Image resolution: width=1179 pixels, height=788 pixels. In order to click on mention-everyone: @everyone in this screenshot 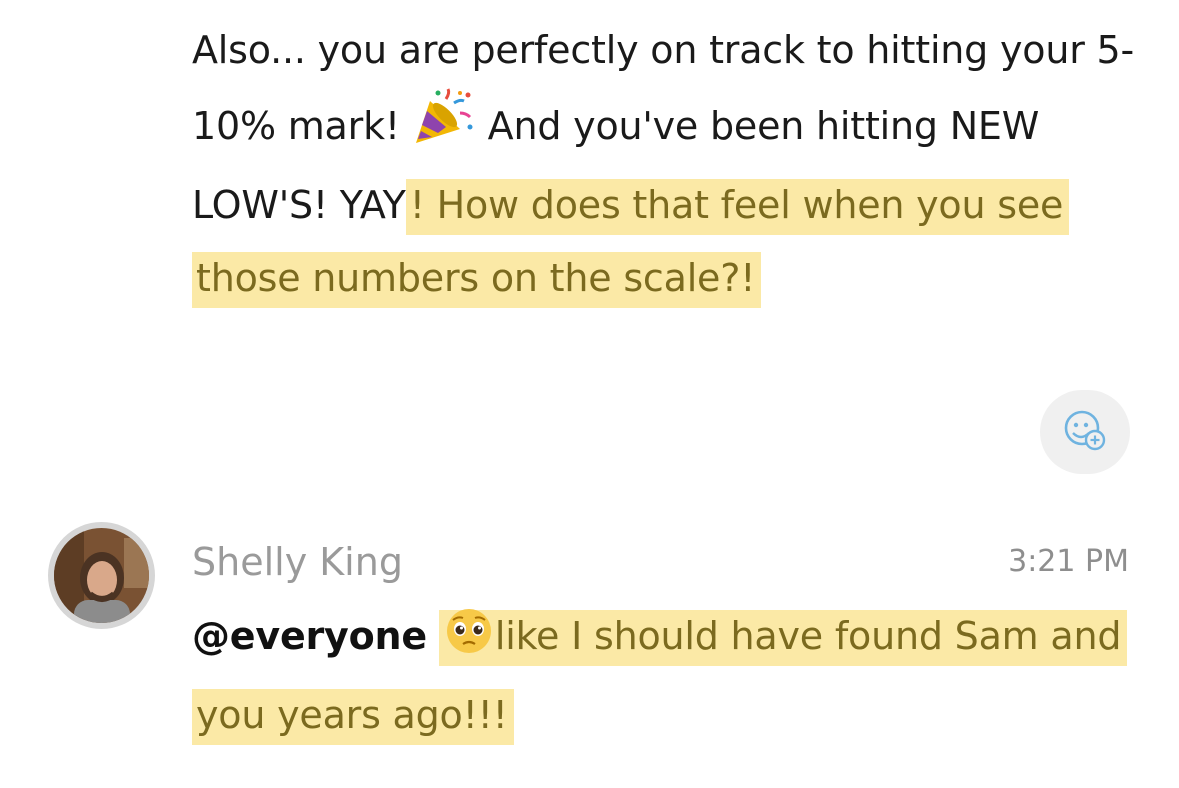, I will do `click(309, 636)`.